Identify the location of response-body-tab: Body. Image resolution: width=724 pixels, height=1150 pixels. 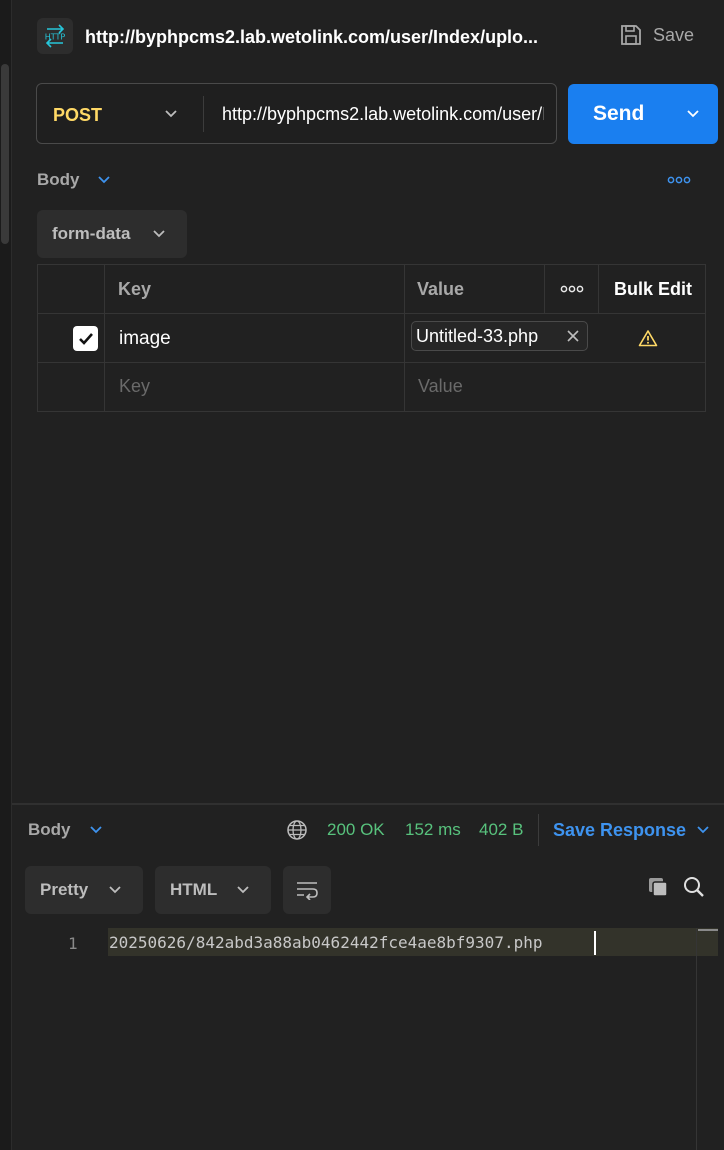
(49, 830).